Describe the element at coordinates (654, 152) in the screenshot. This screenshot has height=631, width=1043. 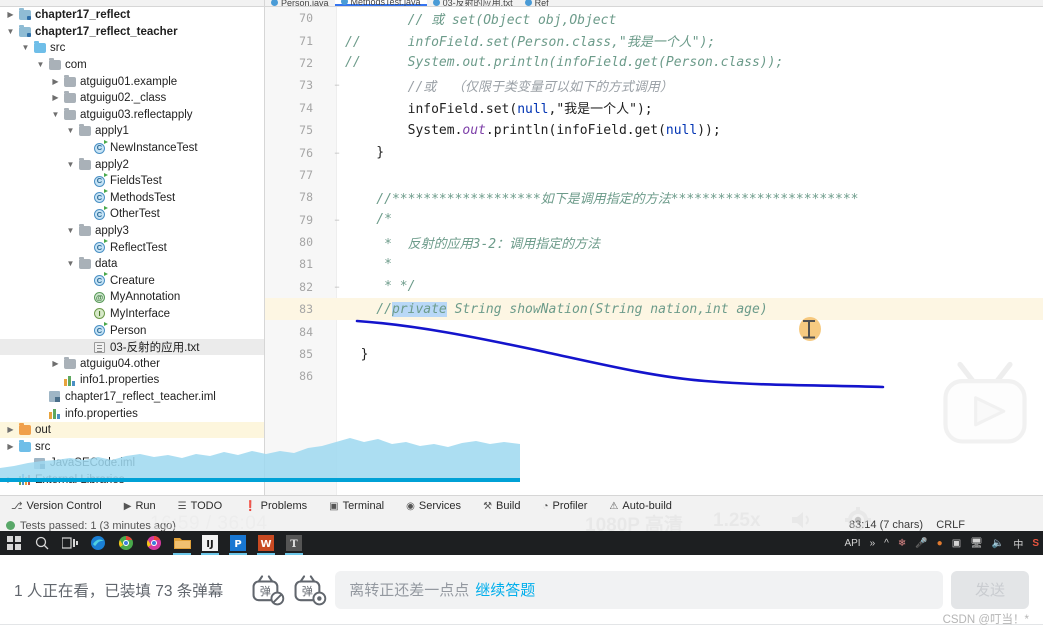
I see `code-line: 76 − }` at that location.